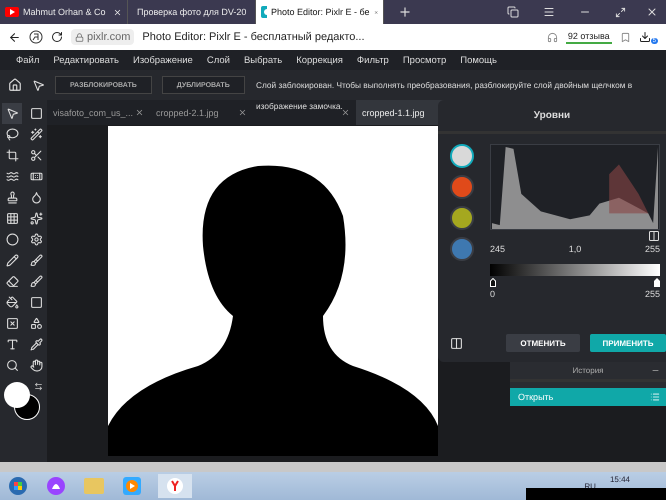 This screenshot has width=666, height=500. What do you see at coordinates (79, 37) in the screenshot?
I see `lock-icon` at bounding box center [79, 37].